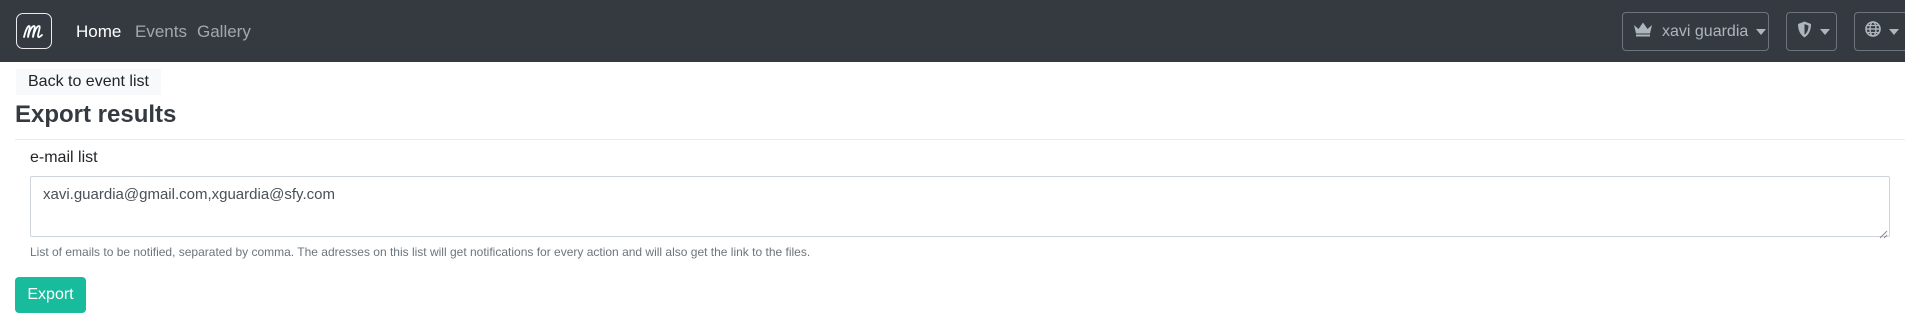  I want to click on nav-link-home: Home, so click(98, 32).